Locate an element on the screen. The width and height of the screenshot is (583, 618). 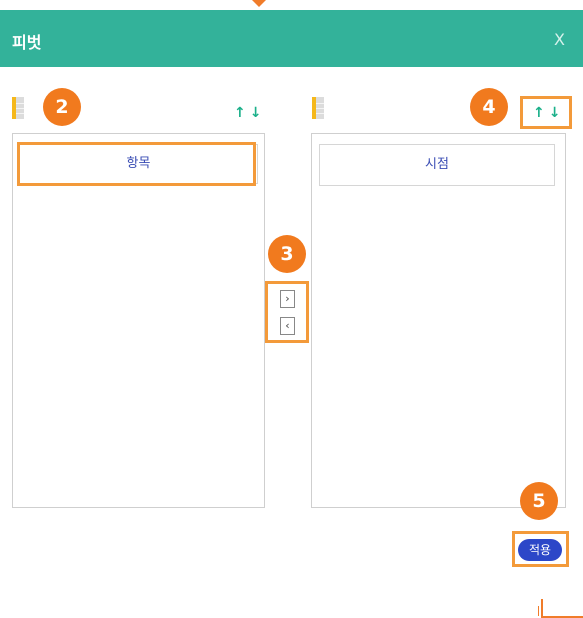
callout-highlight-left-item is located at coordinates (136, 164).